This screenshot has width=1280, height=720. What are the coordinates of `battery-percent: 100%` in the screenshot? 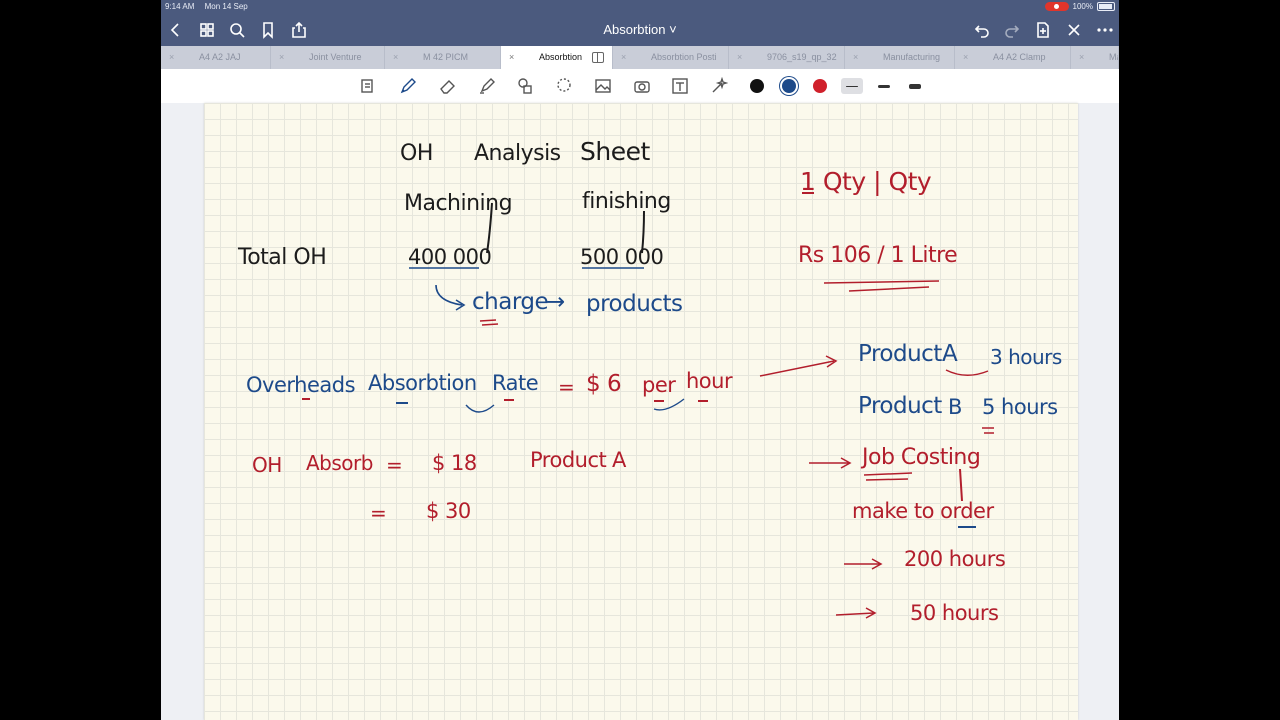 It's located at (1082, 6).